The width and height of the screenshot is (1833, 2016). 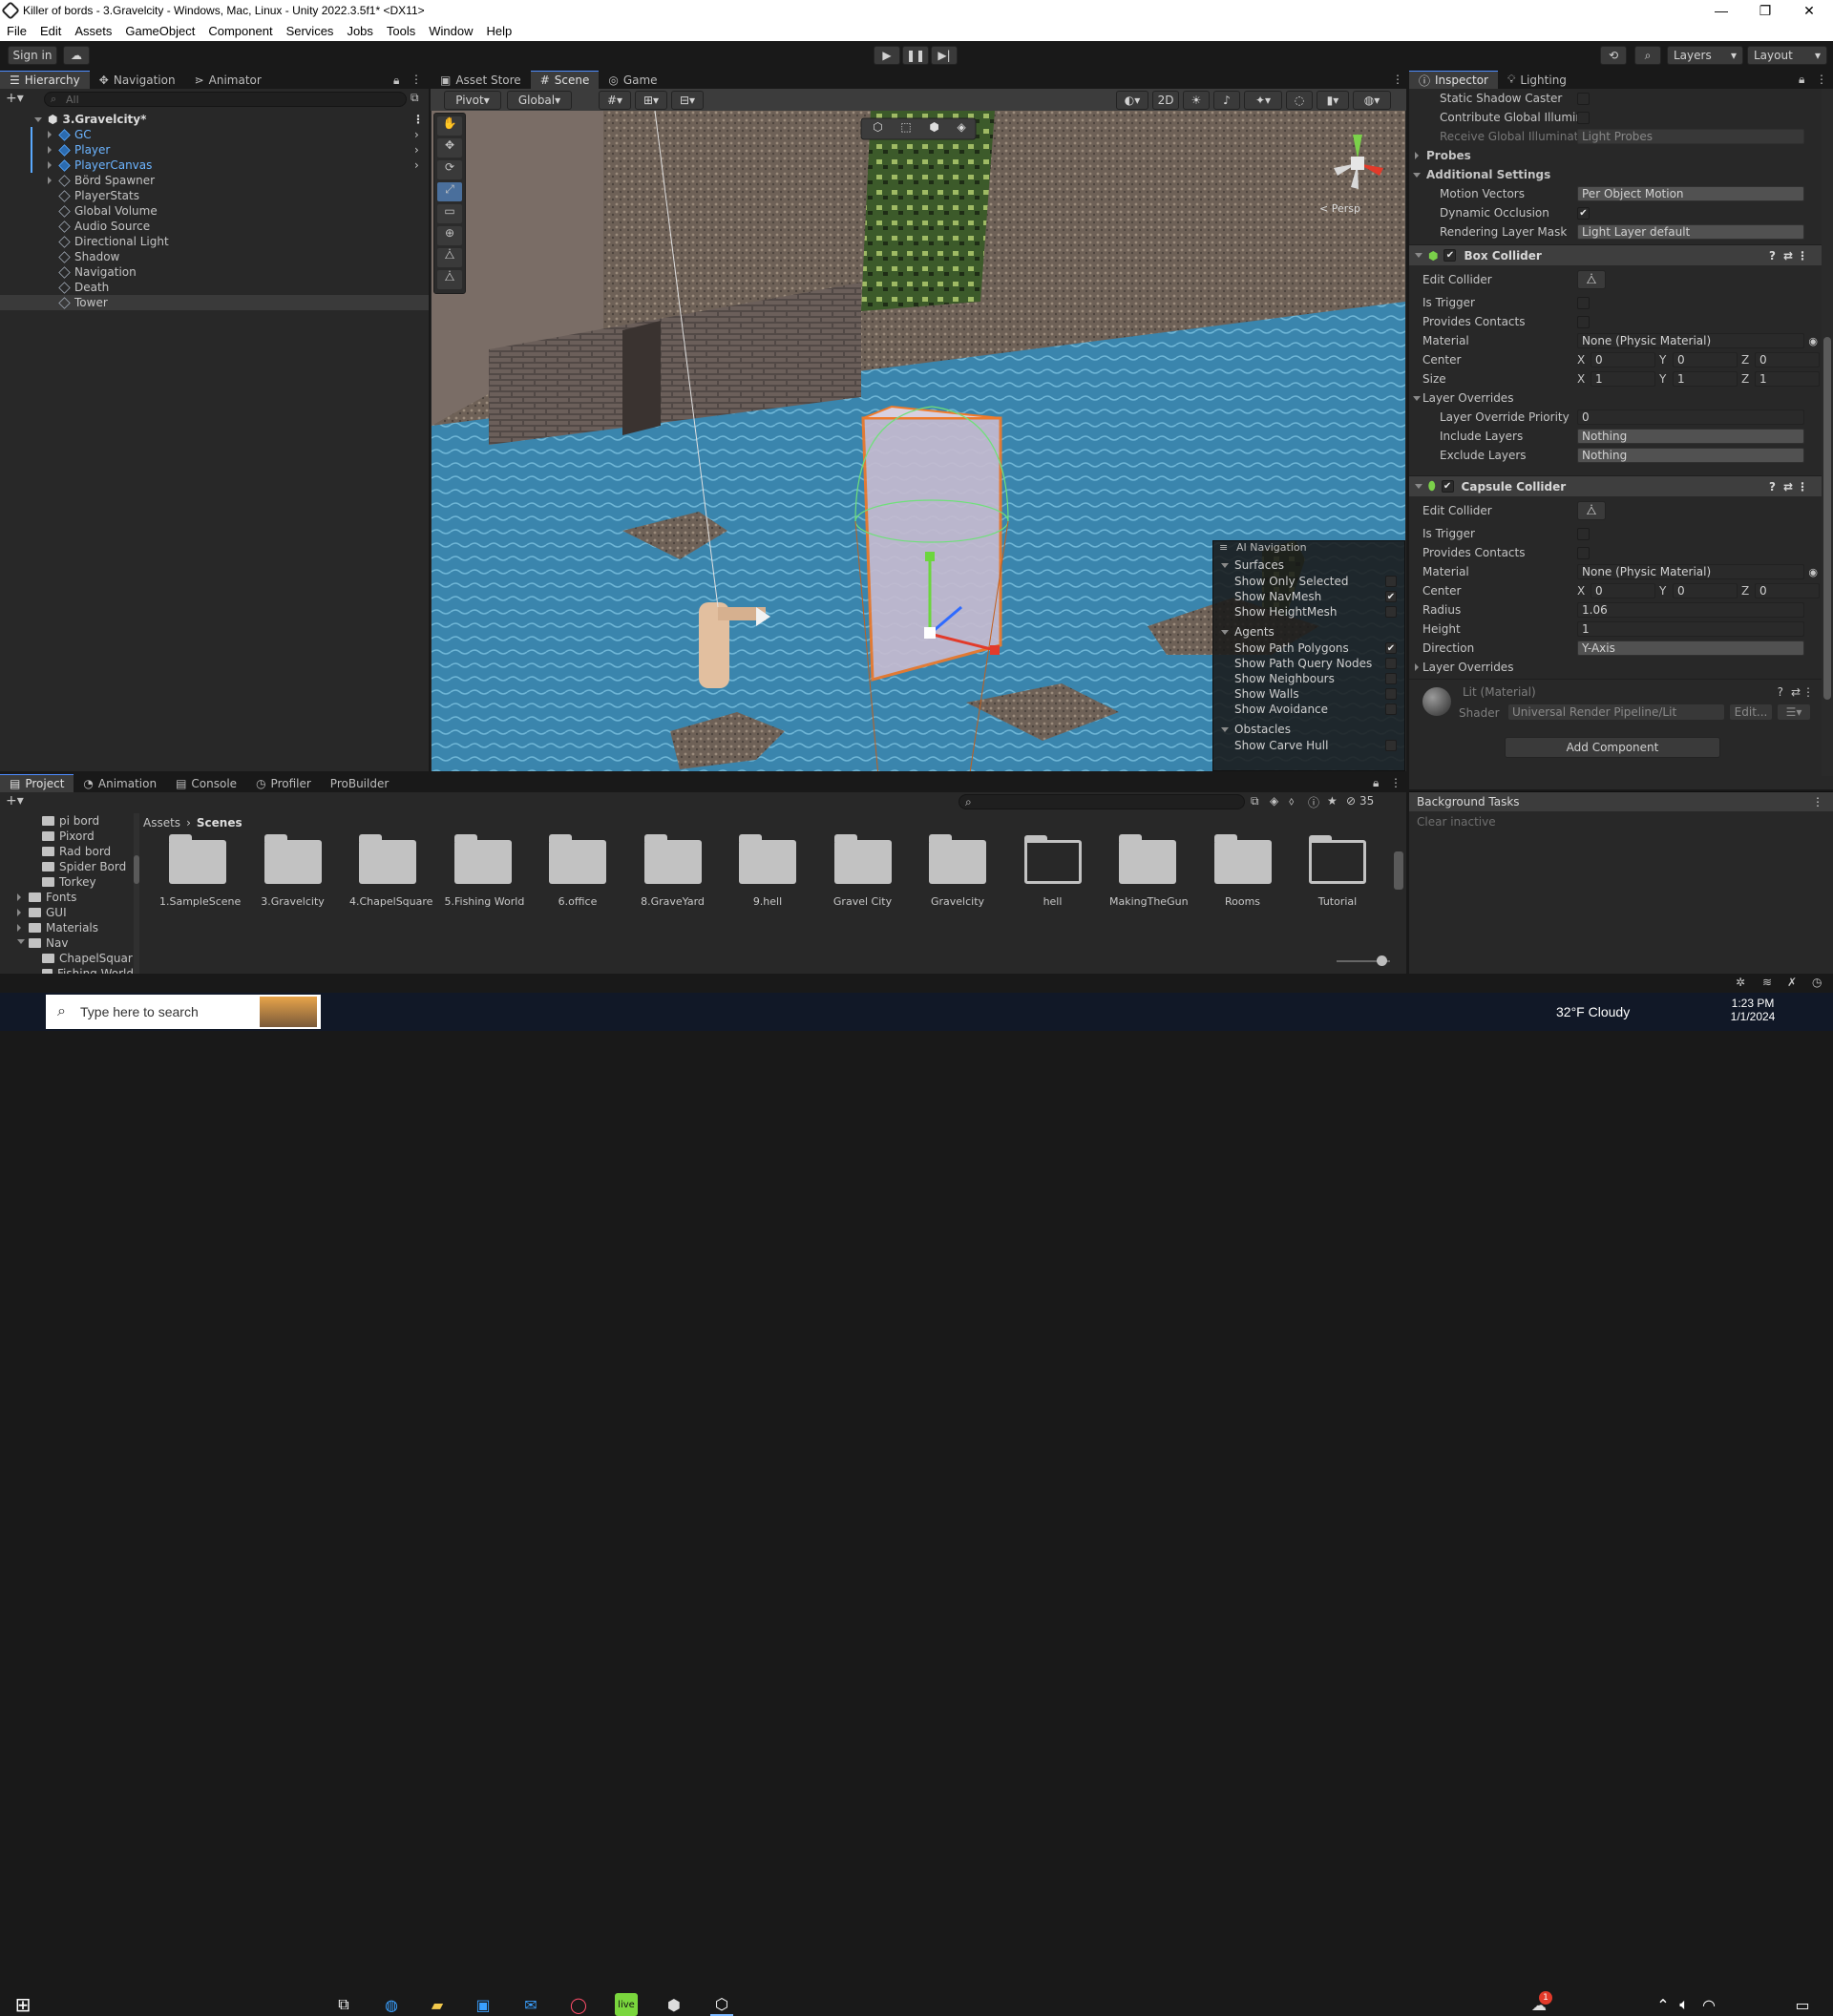 I want to click on tab-project: ▤ Project, so click(x=37, y=783).